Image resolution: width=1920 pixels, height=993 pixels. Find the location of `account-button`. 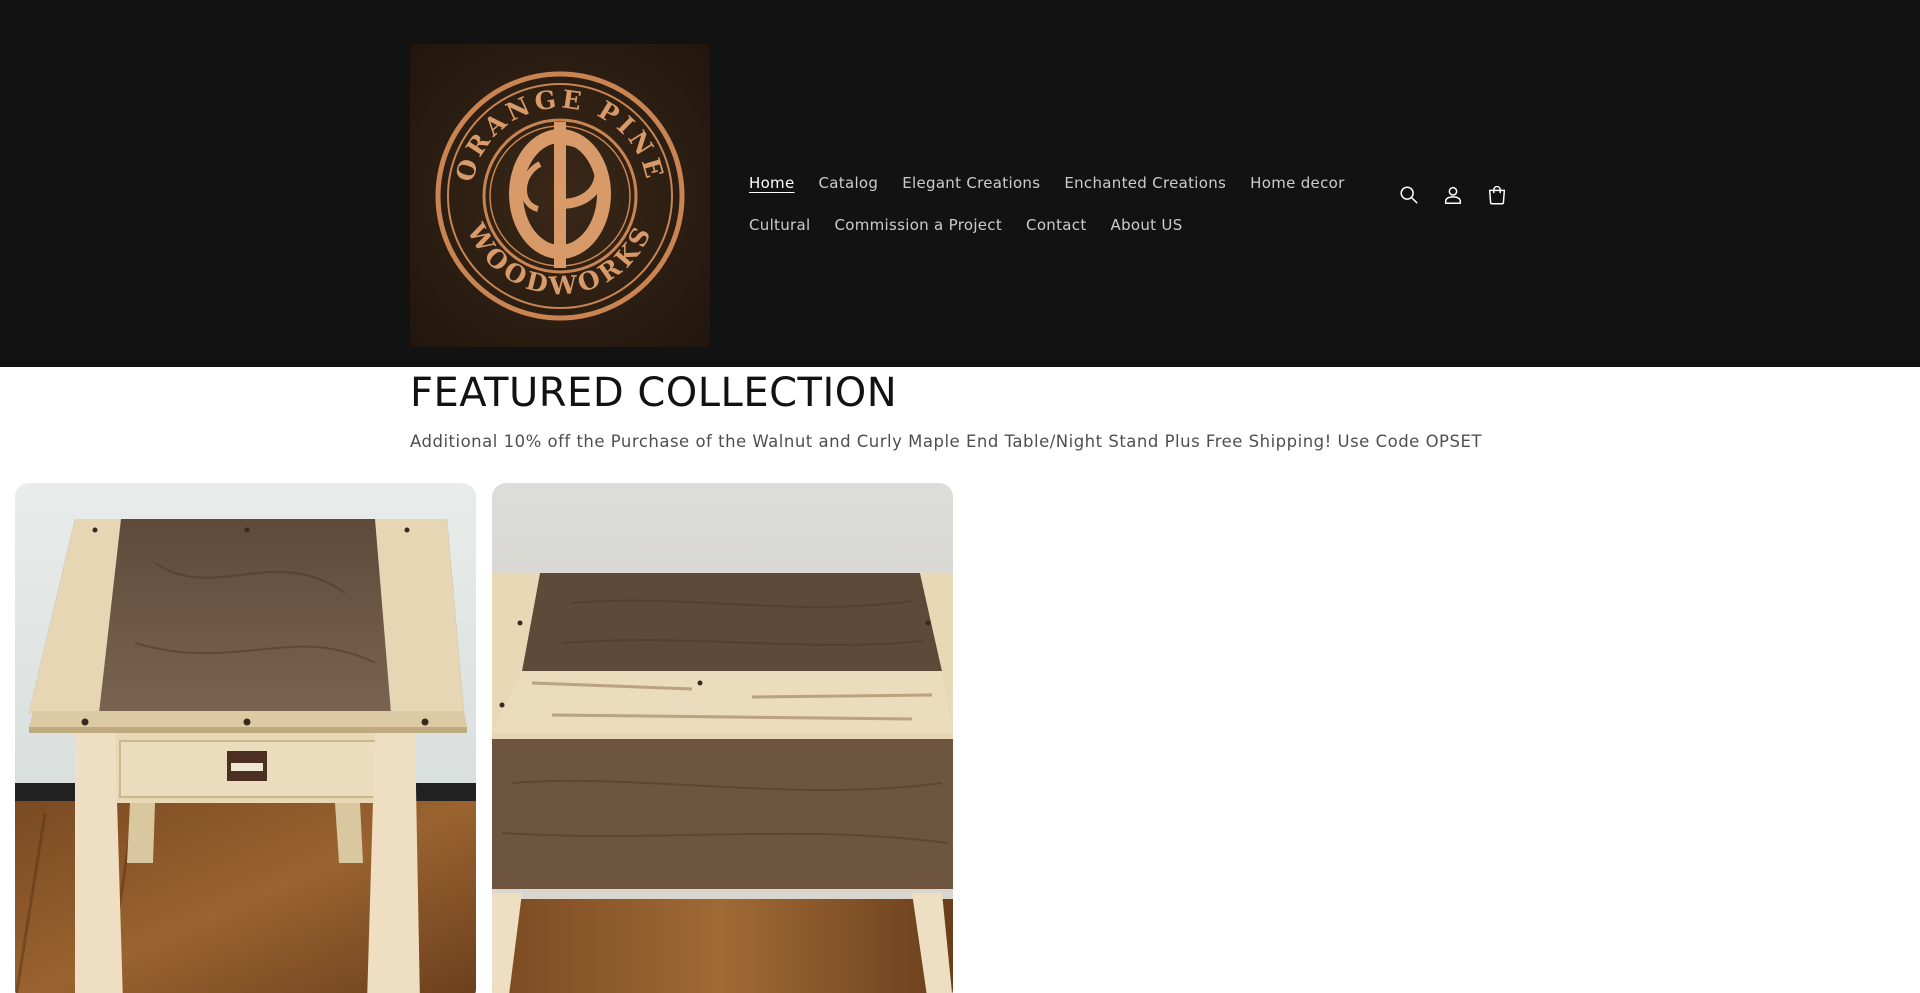

account-button is located at coordinates (1453, 195).